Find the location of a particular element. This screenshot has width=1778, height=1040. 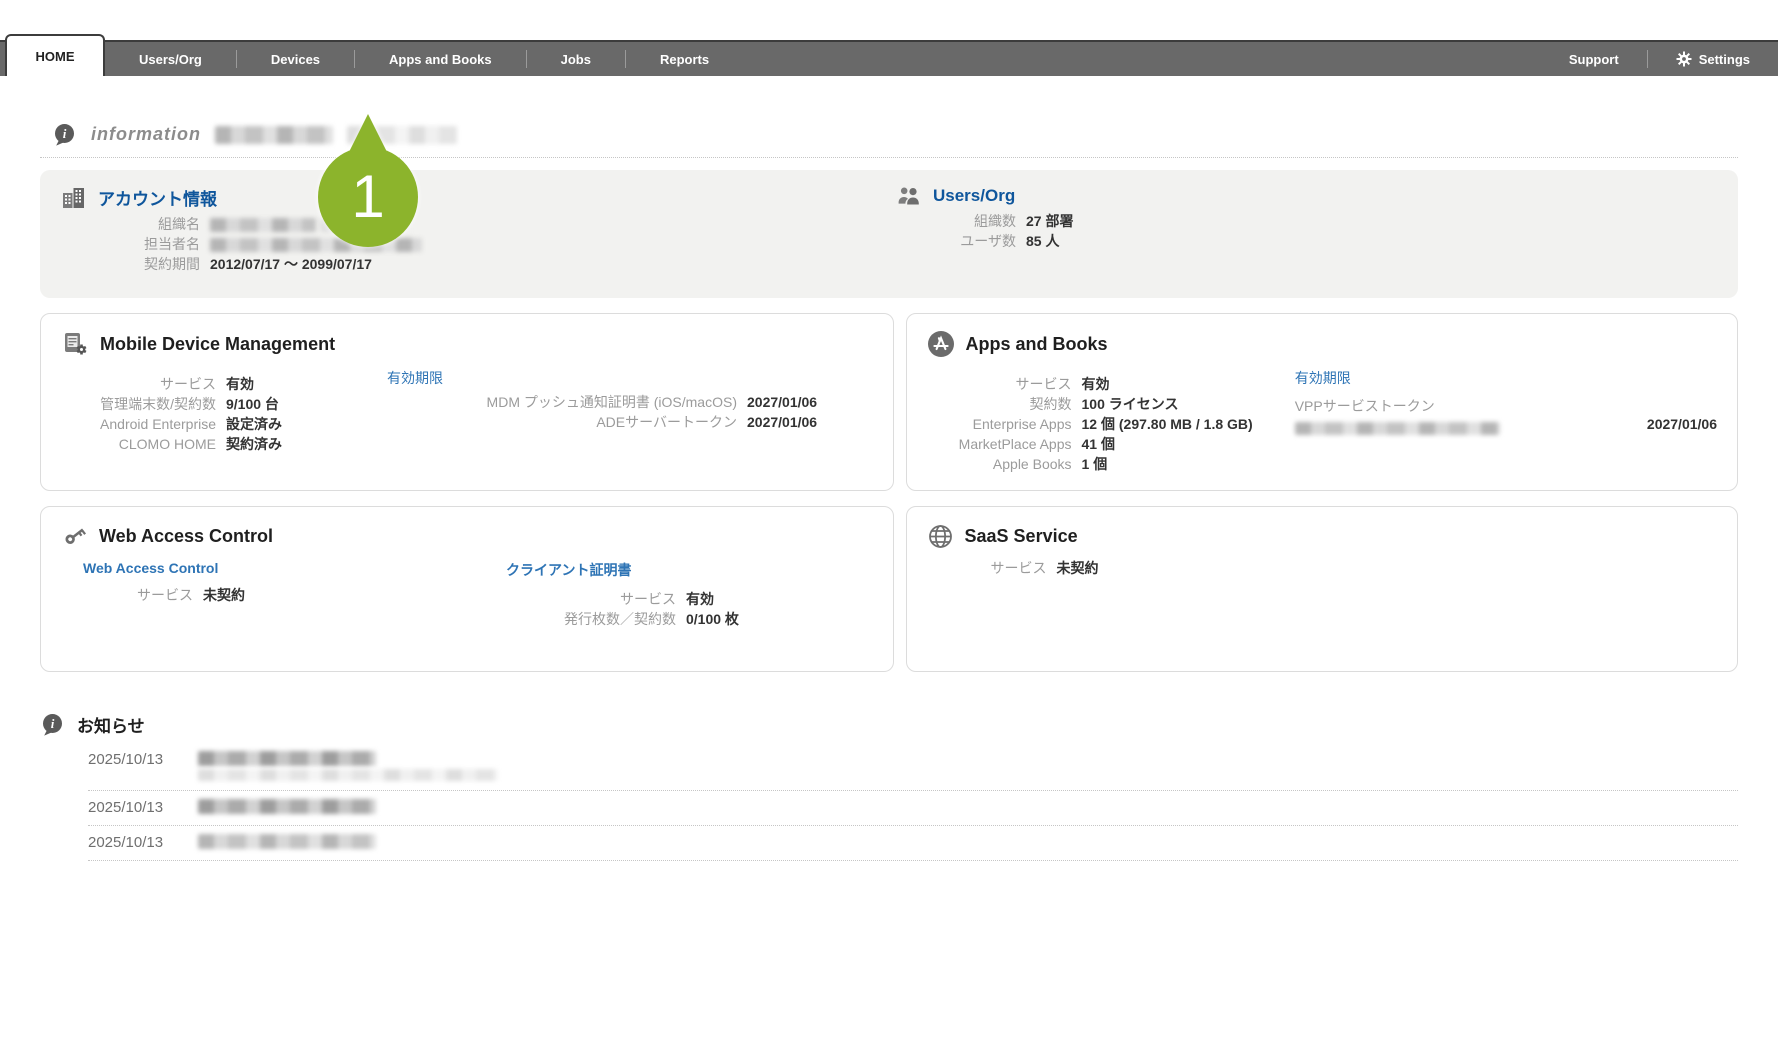

account-org-row: 組織名 is located at coordinates (889, 224).